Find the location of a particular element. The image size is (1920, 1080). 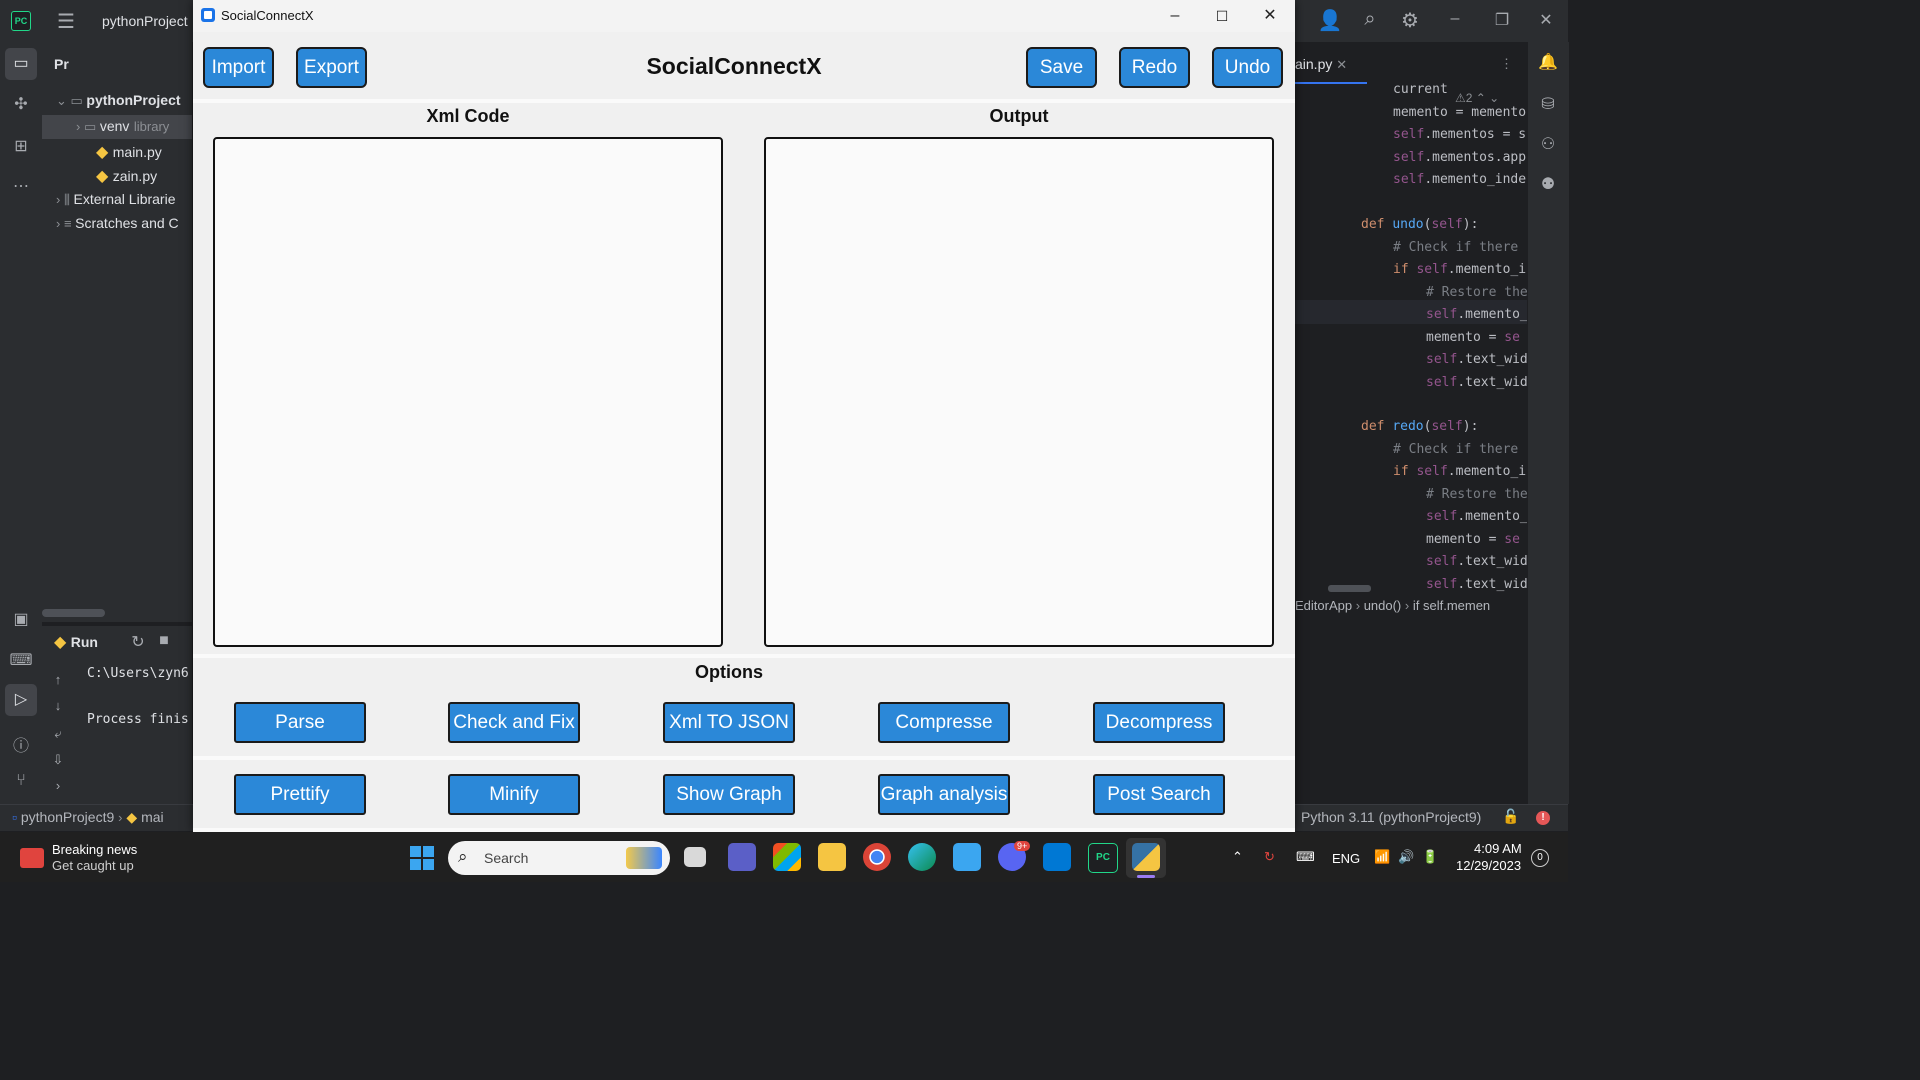

hamburger-menu-icon: ☰ is located at coordinates (66, 21).